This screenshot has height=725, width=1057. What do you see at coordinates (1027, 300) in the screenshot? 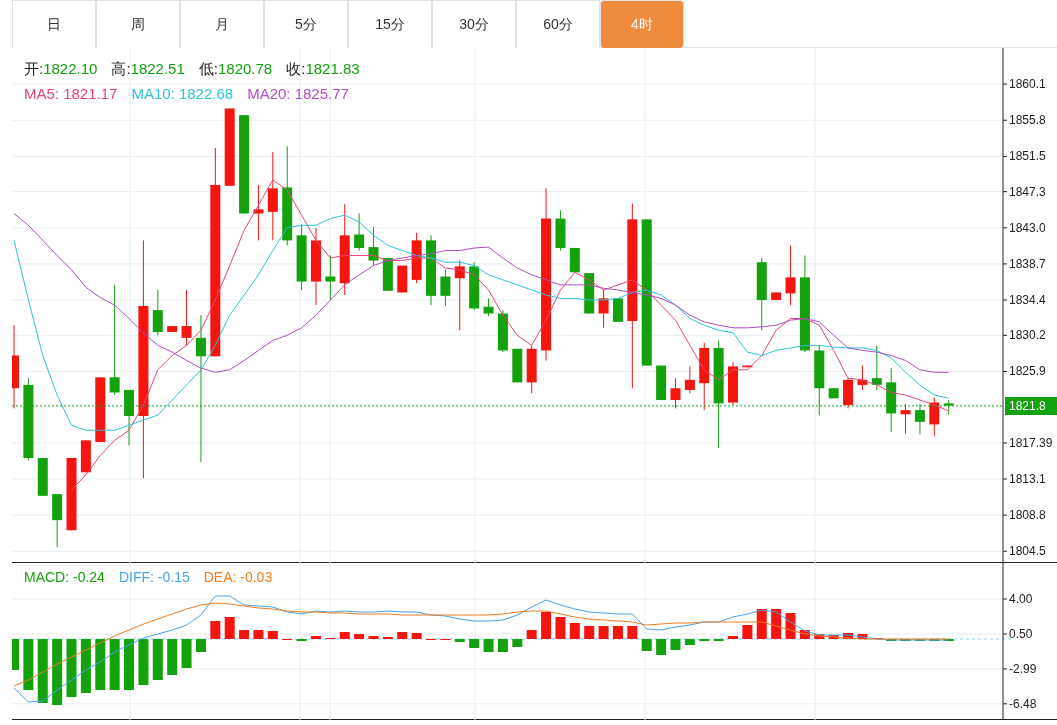
I see `axis-label: 1834.4` at bounding box center [1027, 300].